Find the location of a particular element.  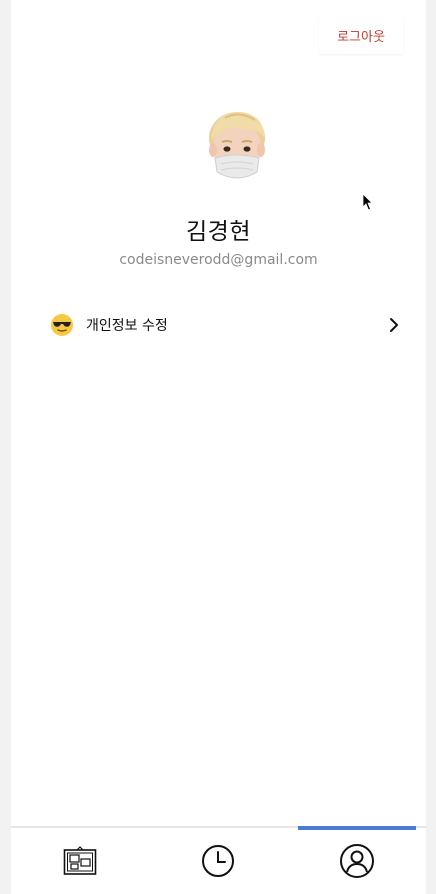

avatar is located at coordinates (237, 145).